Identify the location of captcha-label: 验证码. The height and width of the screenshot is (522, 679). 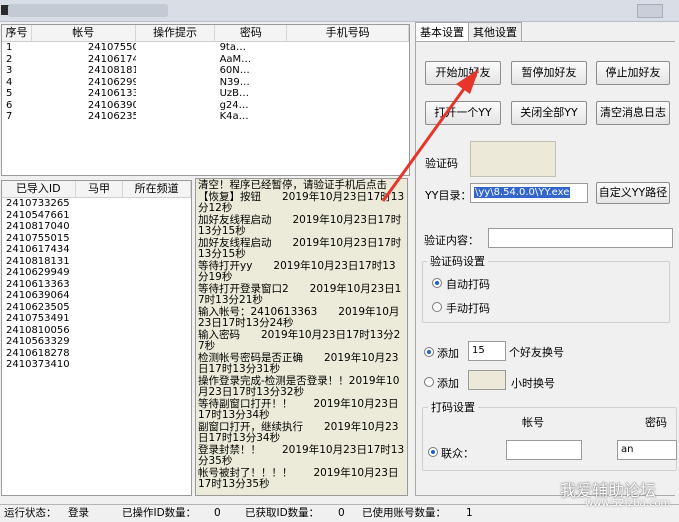
(441, 163).